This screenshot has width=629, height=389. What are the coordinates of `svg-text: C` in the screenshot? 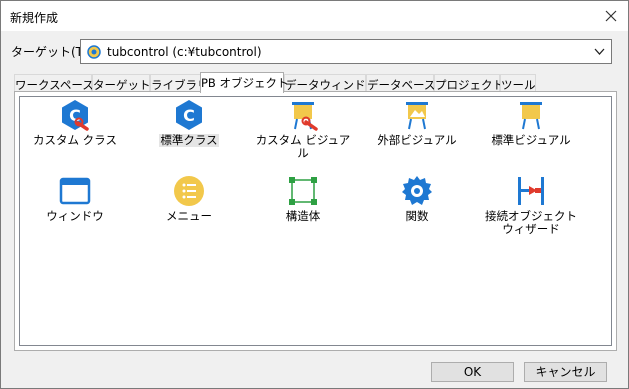 It's located at (189, 115).